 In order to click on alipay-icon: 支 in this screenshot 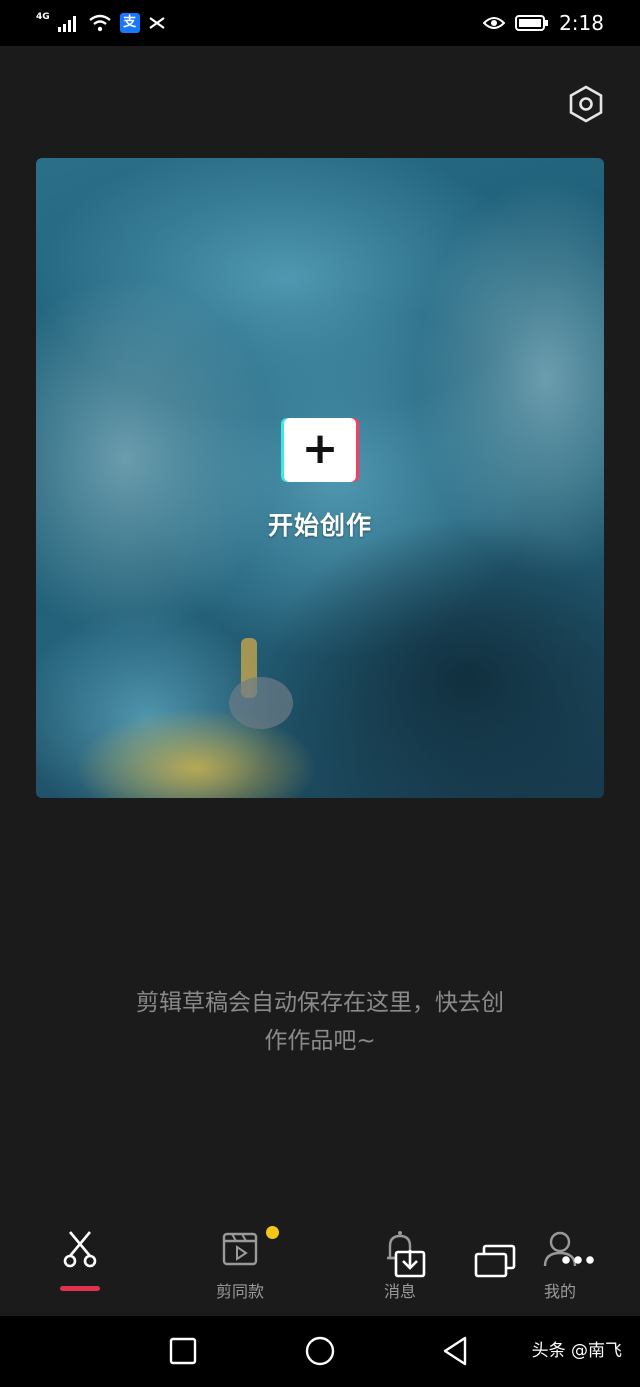, I will do `click(129, 23)`.